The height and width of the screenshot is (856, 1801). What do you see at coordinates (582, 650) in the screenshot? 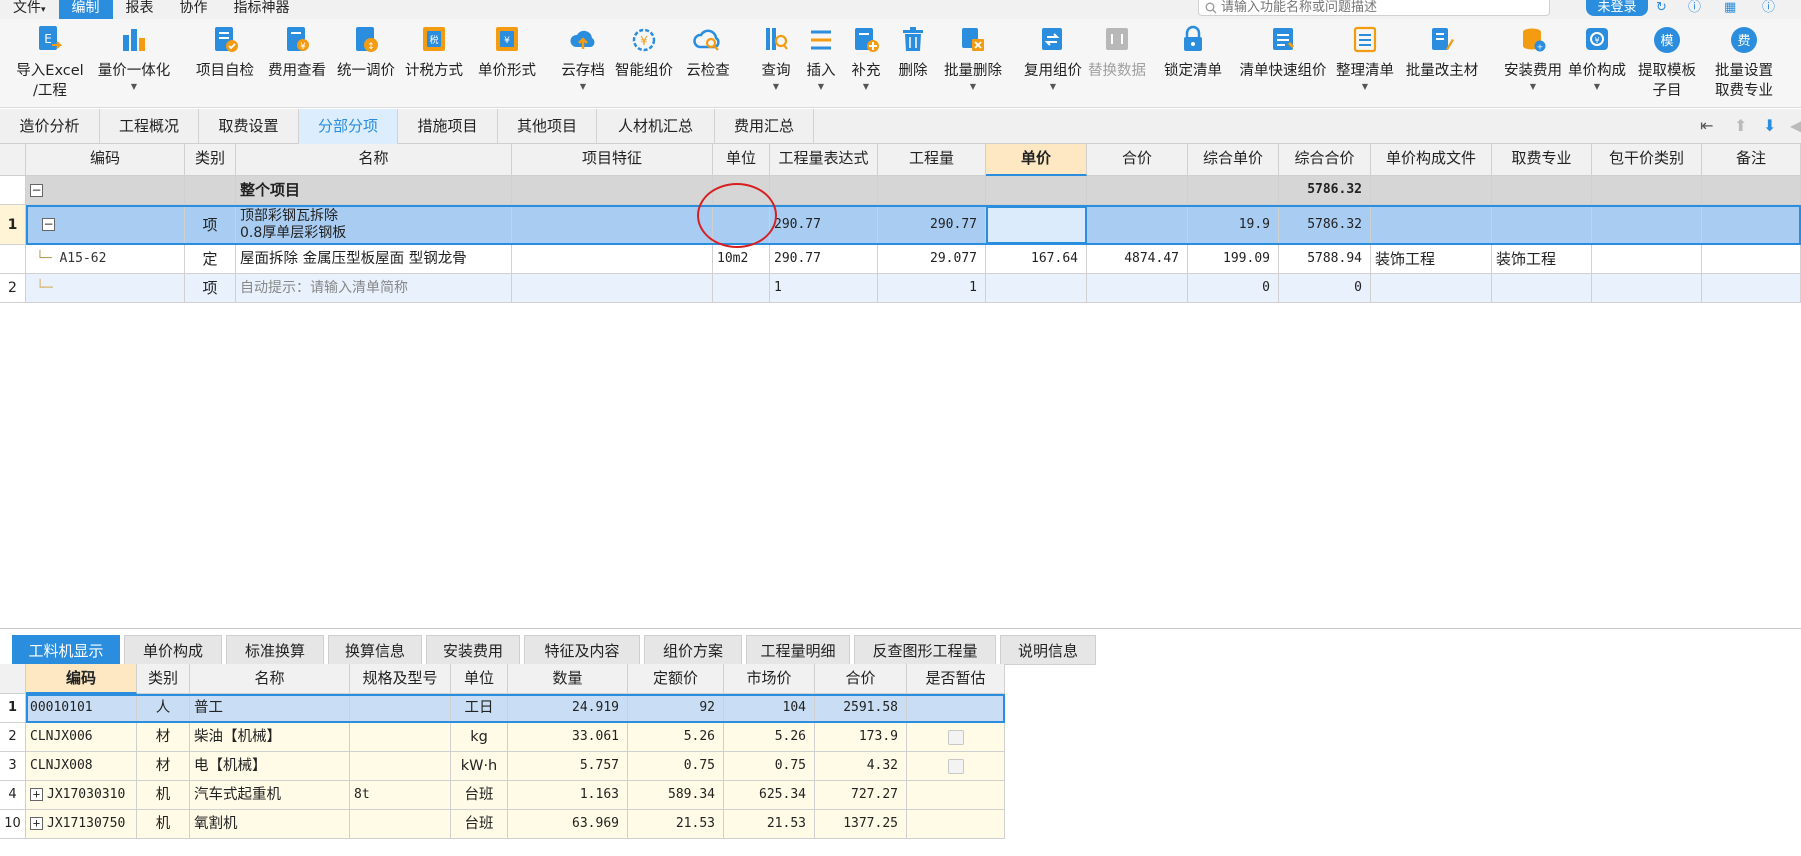
I see `tab-features-content: 特征及内容` at bounding box center [582, 650].